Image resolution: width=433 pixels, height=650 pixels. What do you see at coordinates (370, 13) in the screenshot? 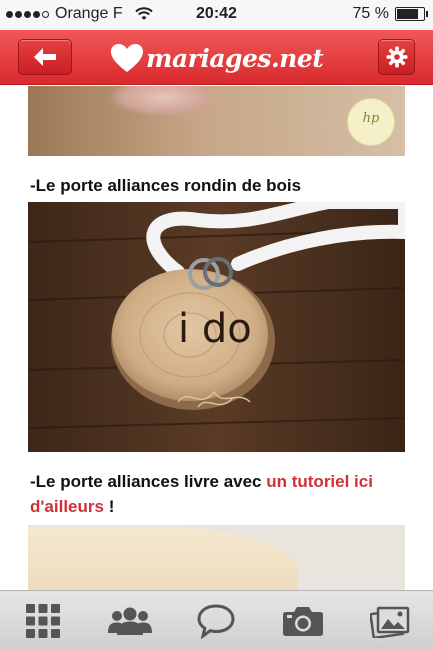
I see `battery-percent: 75 %` at bounding box center [370, 13].